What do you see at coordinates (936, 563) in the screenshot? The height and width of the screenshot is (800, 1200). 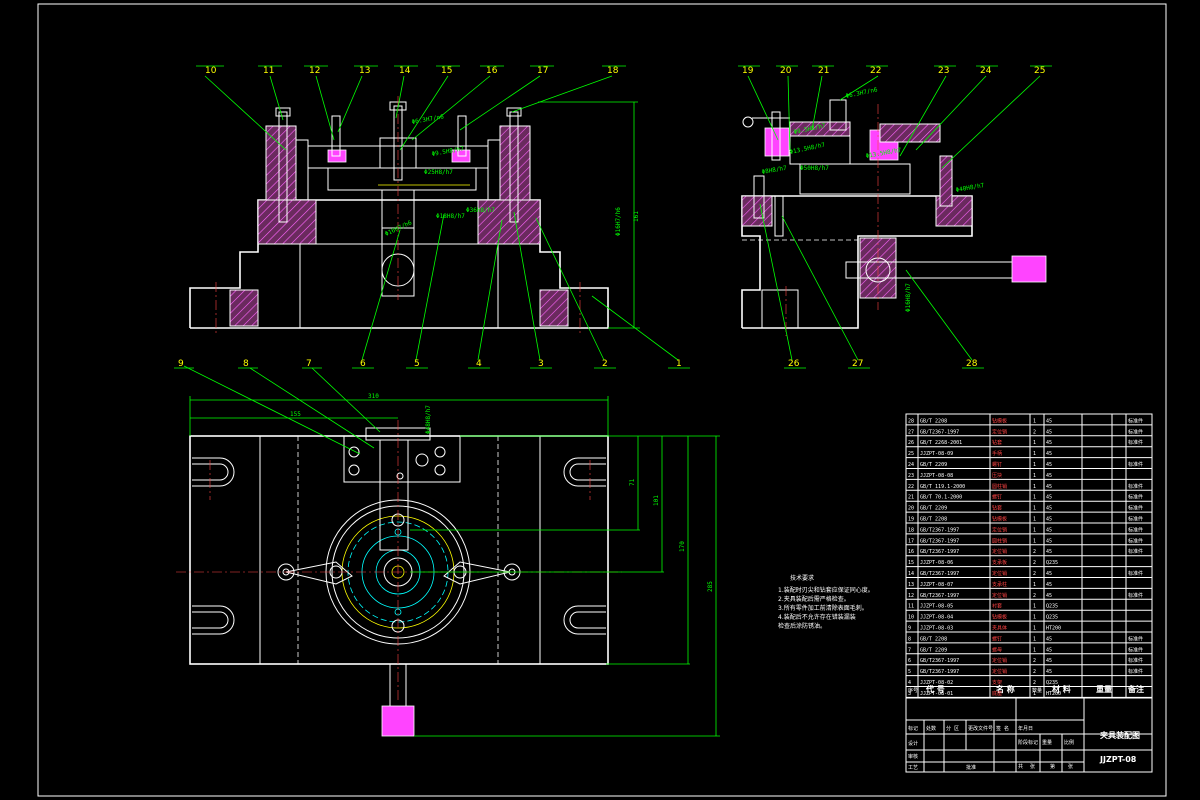 I see `table-cell: JJZPT-08-06` at bounding box center [936, 563].